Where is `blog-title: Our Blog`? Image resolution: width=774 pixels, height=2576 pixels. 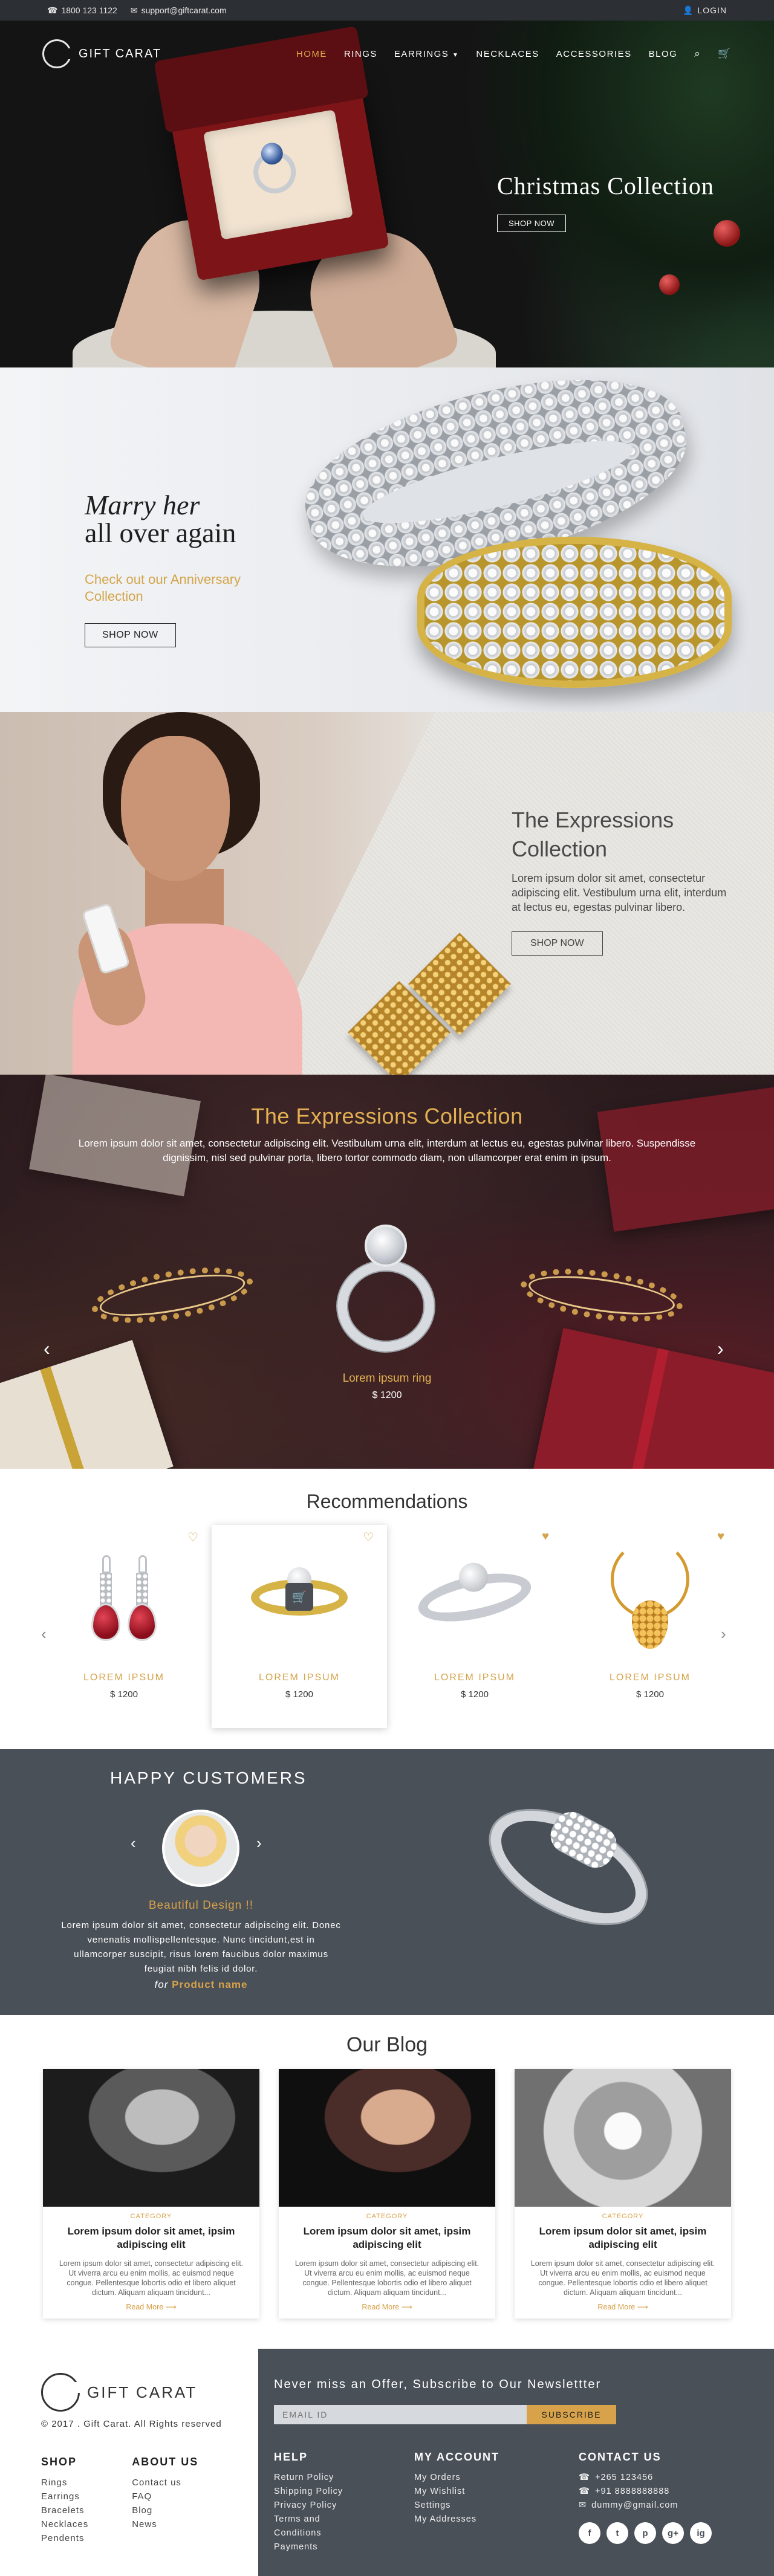 blog-title: Our Blog is located at coordinates (387, 2044).